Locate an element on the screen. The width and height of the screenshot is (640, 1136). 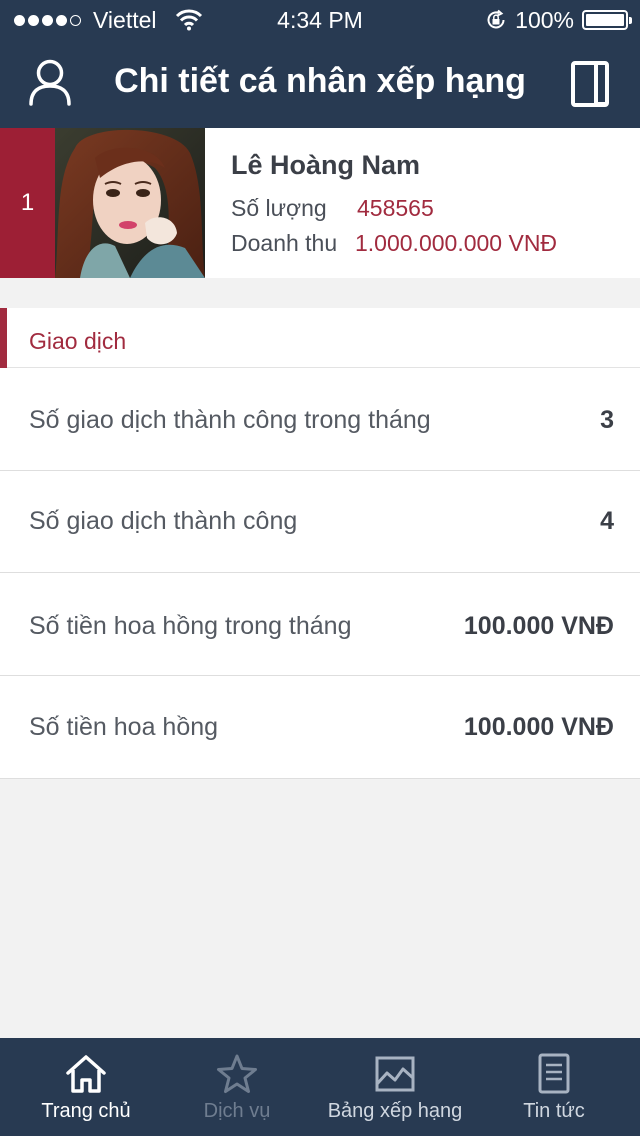
row-label: Số giao dịch thành công is located at coordinates (163, 521).